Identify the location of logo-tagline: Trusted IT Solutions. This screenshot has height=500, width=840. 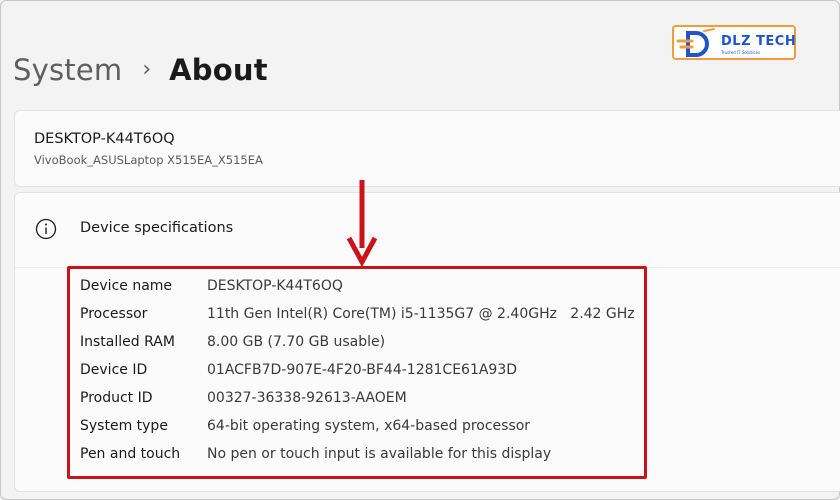
(741, 52).